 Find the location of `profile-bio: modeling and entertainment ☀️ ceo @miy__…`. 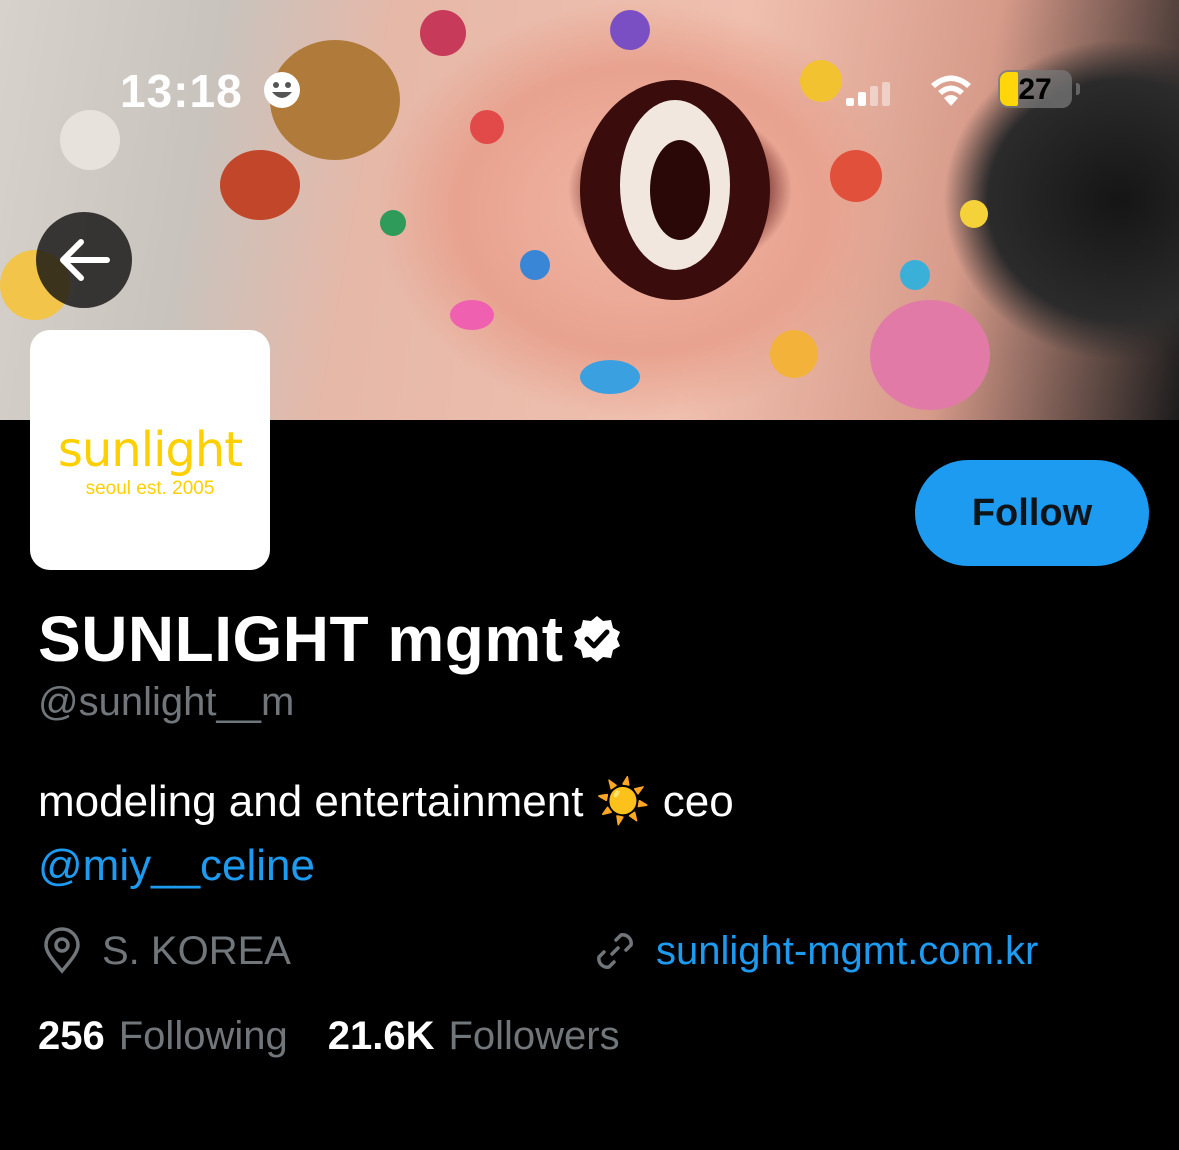

profile-bio: modeling and entertainment ☀️ ceo @miy__… is located at coordinates (386, 834).